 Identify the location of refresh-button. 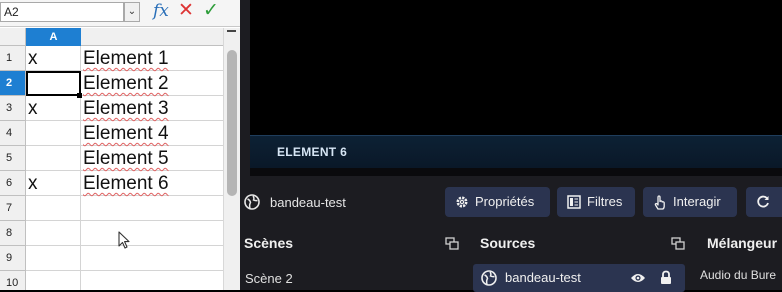
(764, 202).